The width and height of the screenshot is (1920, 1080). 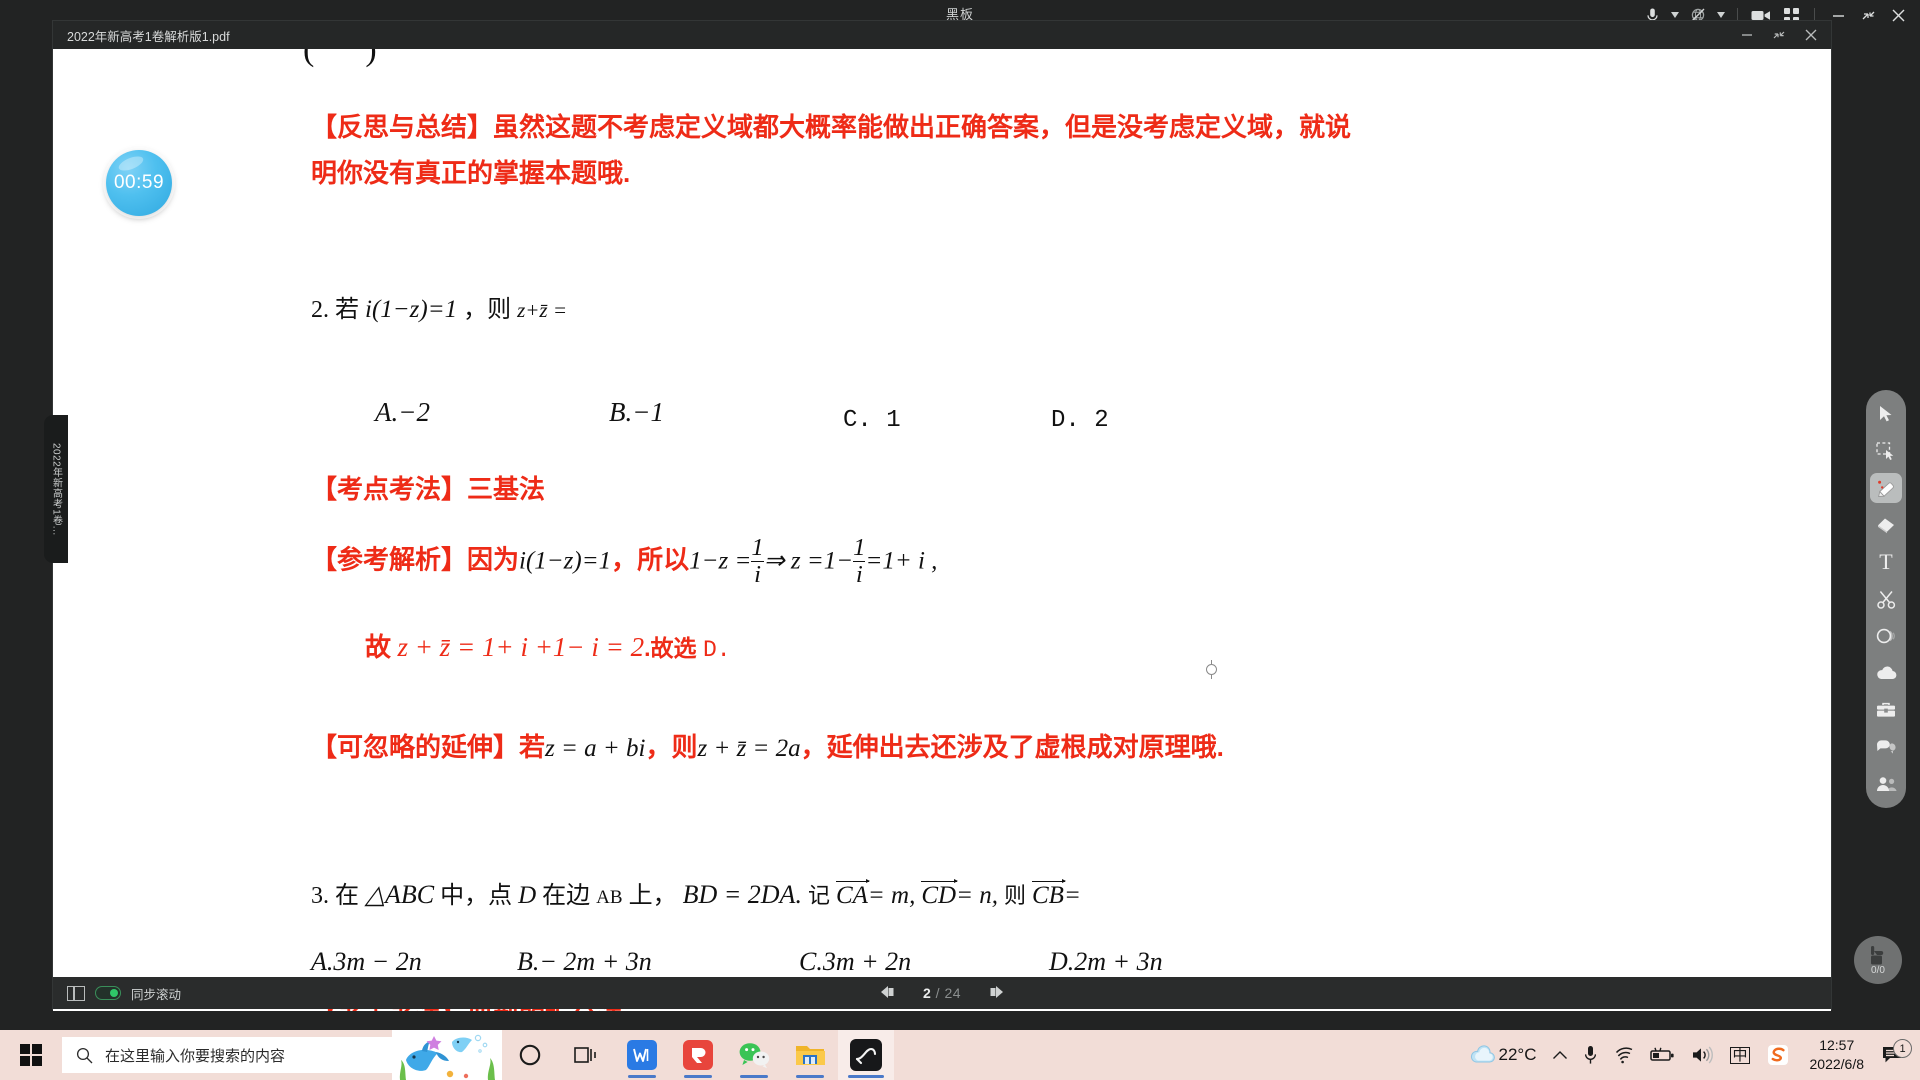 I want to click on select-marquee-icon, so click(x=1886, y=451).